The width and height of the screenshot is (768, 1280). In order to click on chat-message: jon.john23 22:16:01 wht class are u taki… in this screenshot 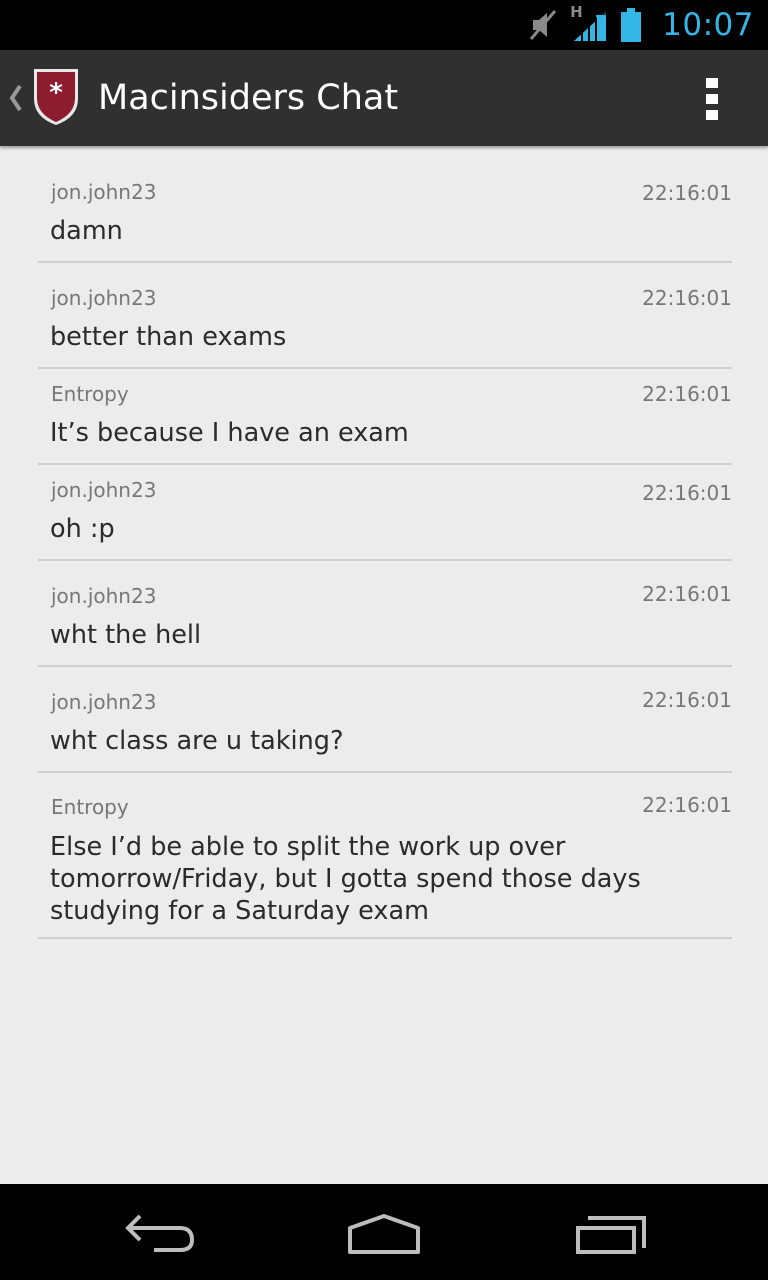, I will do `click(385, 720)`.